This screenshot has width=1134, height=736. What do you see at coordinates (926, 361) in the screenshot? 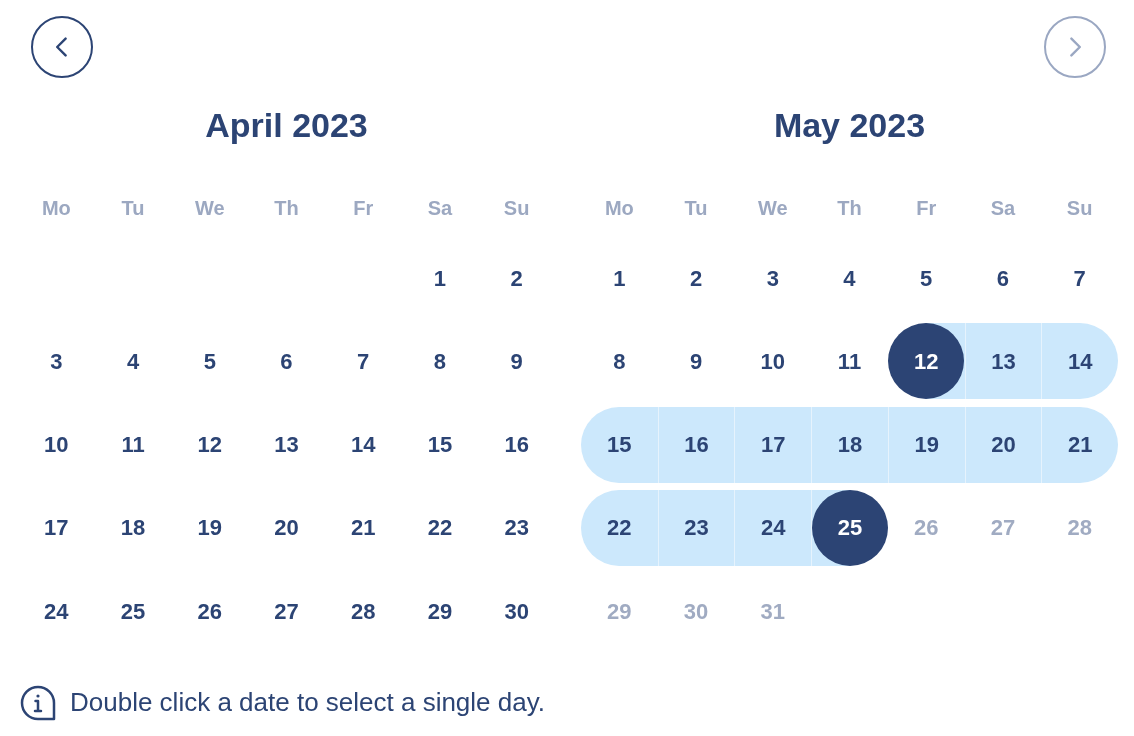
I see `selected-date-button: 12` at bounding box center [926, 361].